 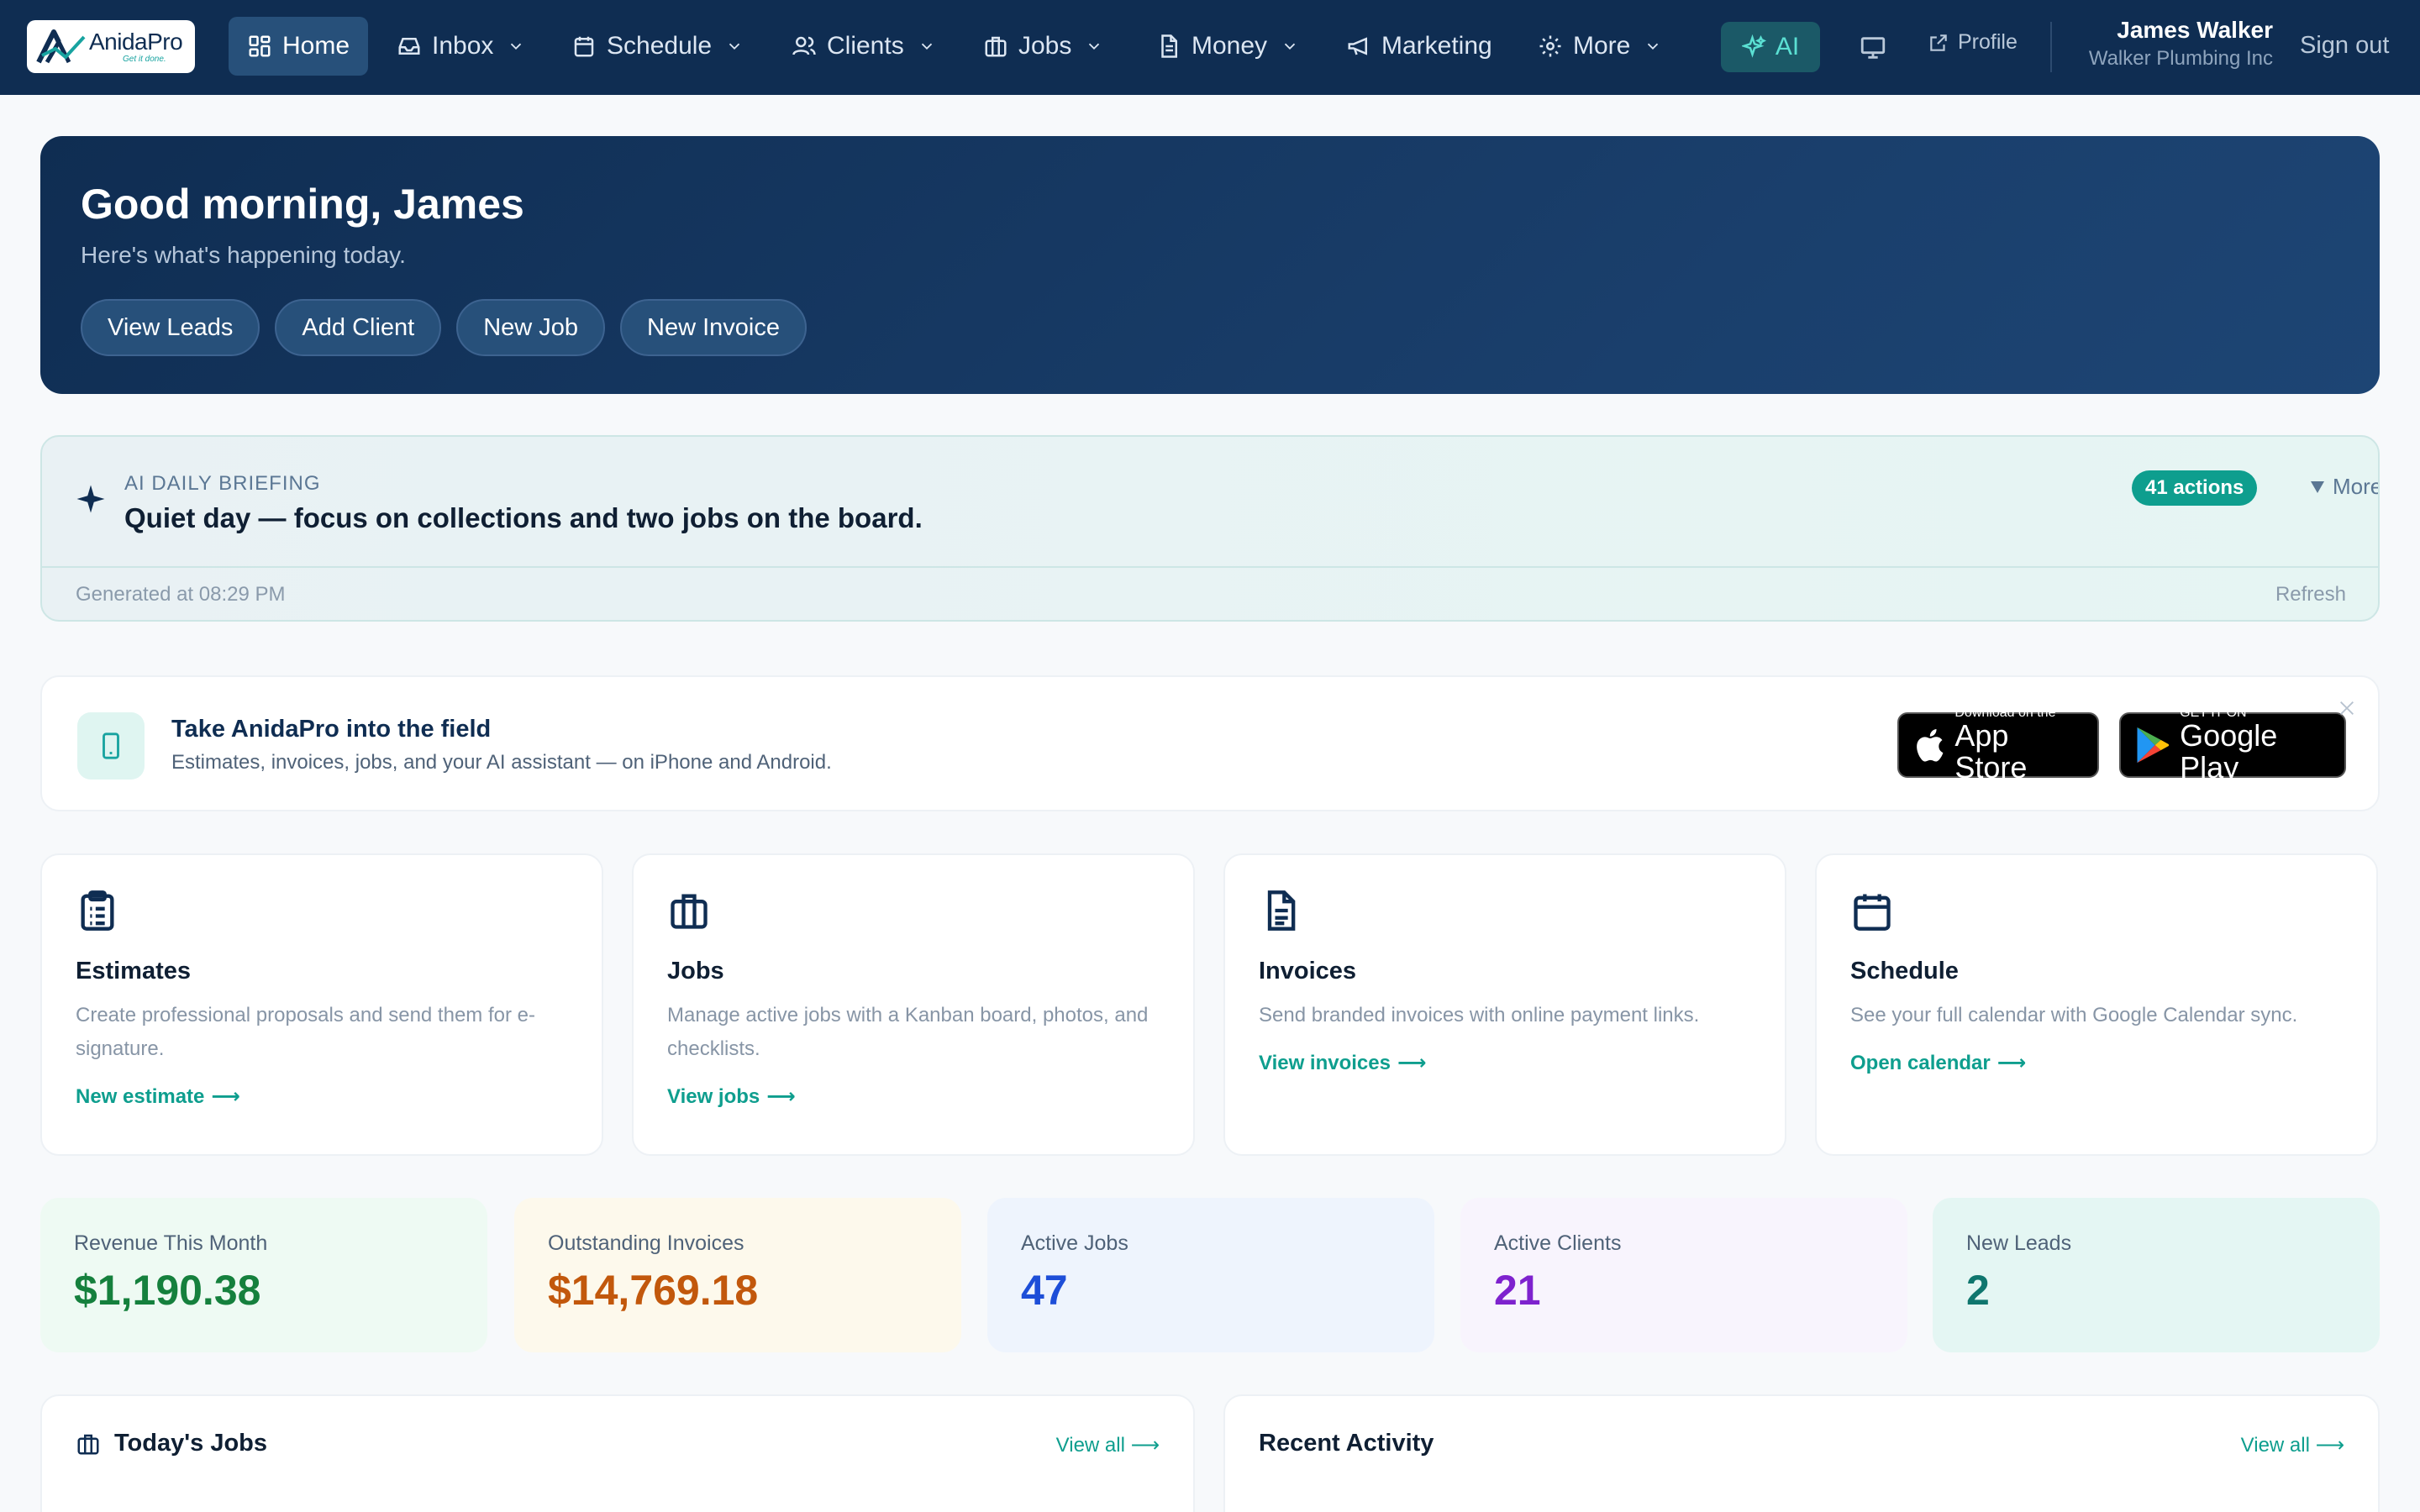 I want to click on google-play-big-text: Google Play, so click(x=2229, y=751).